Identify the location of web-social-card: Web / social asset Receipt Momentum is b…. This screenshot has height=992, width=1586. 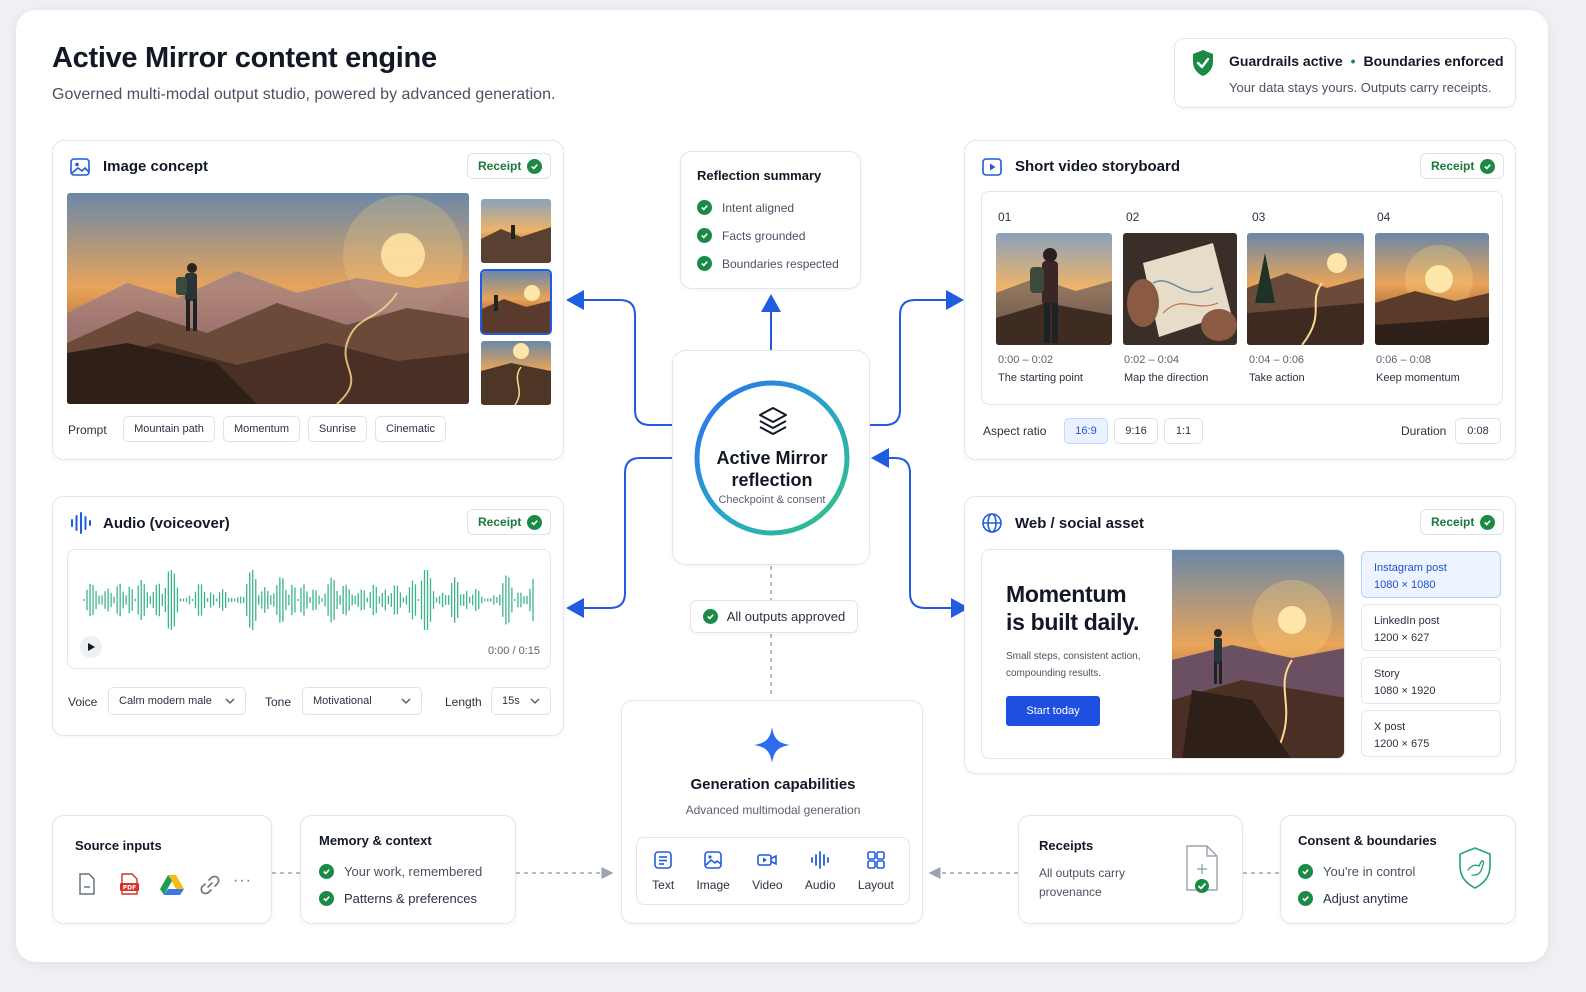
(1240, 635).